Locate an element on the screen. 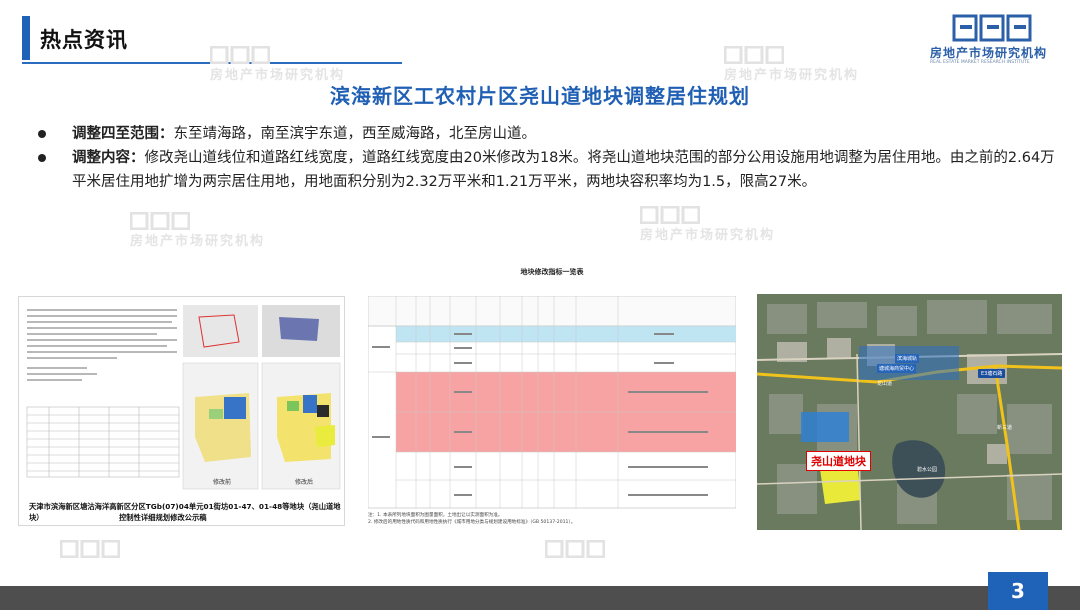  bullet-item: 调整四至范围：东至靖海路，南至滨宇东道，西至威海路，北至房山道。 is located at coordinates (548, 134).